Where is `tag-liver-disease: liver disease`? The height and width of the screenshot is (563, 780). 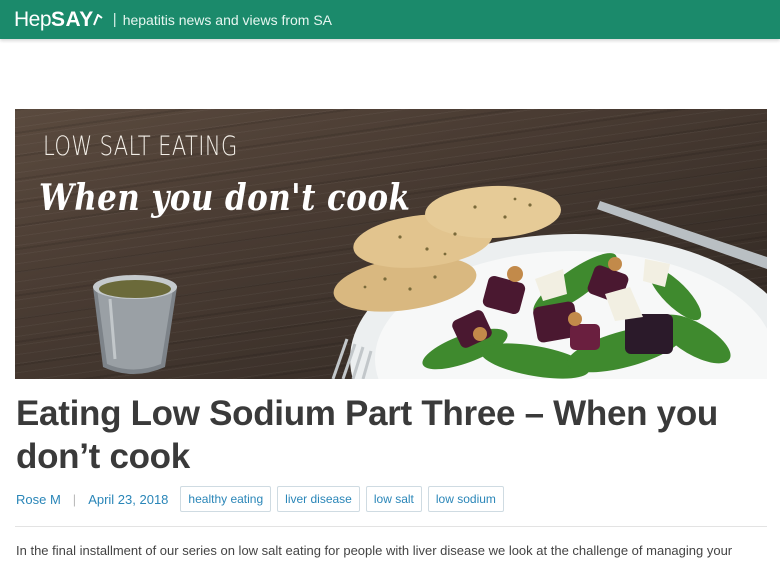 tag-liver-disease: liver disease is located at coordinates (318, 499).